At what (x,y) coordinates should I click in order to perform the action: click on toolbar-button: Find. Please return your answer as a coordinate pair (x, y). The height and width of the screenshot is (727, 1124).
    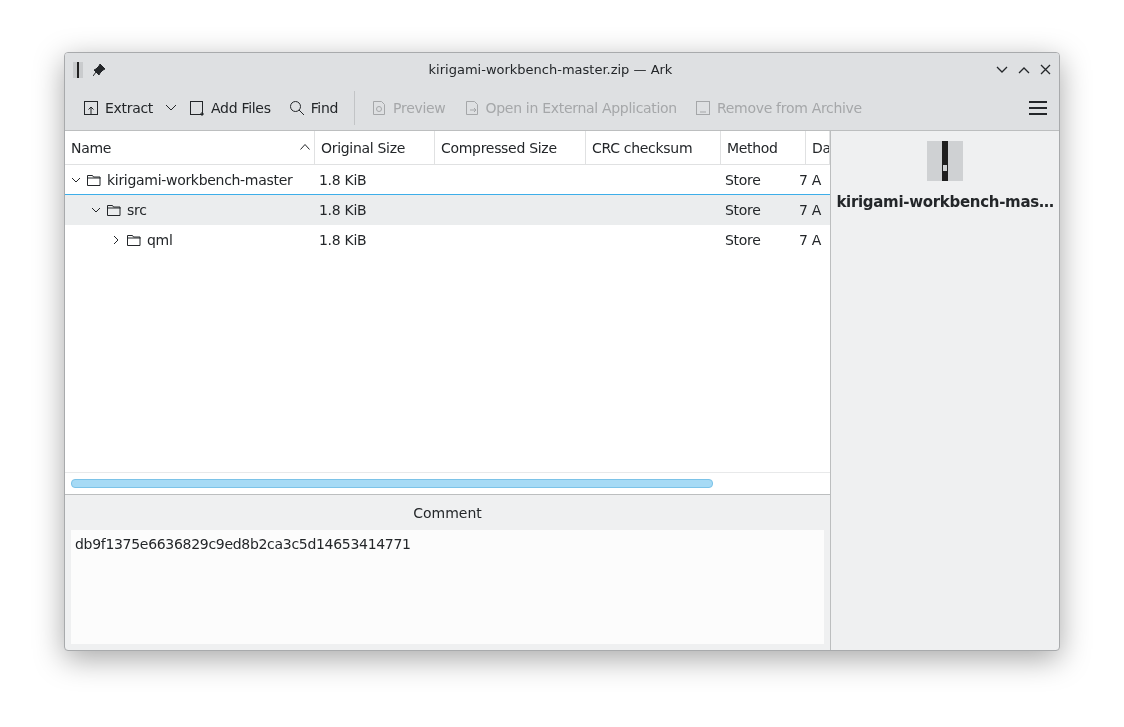
    Looking at the image, I should click on (313, 108).